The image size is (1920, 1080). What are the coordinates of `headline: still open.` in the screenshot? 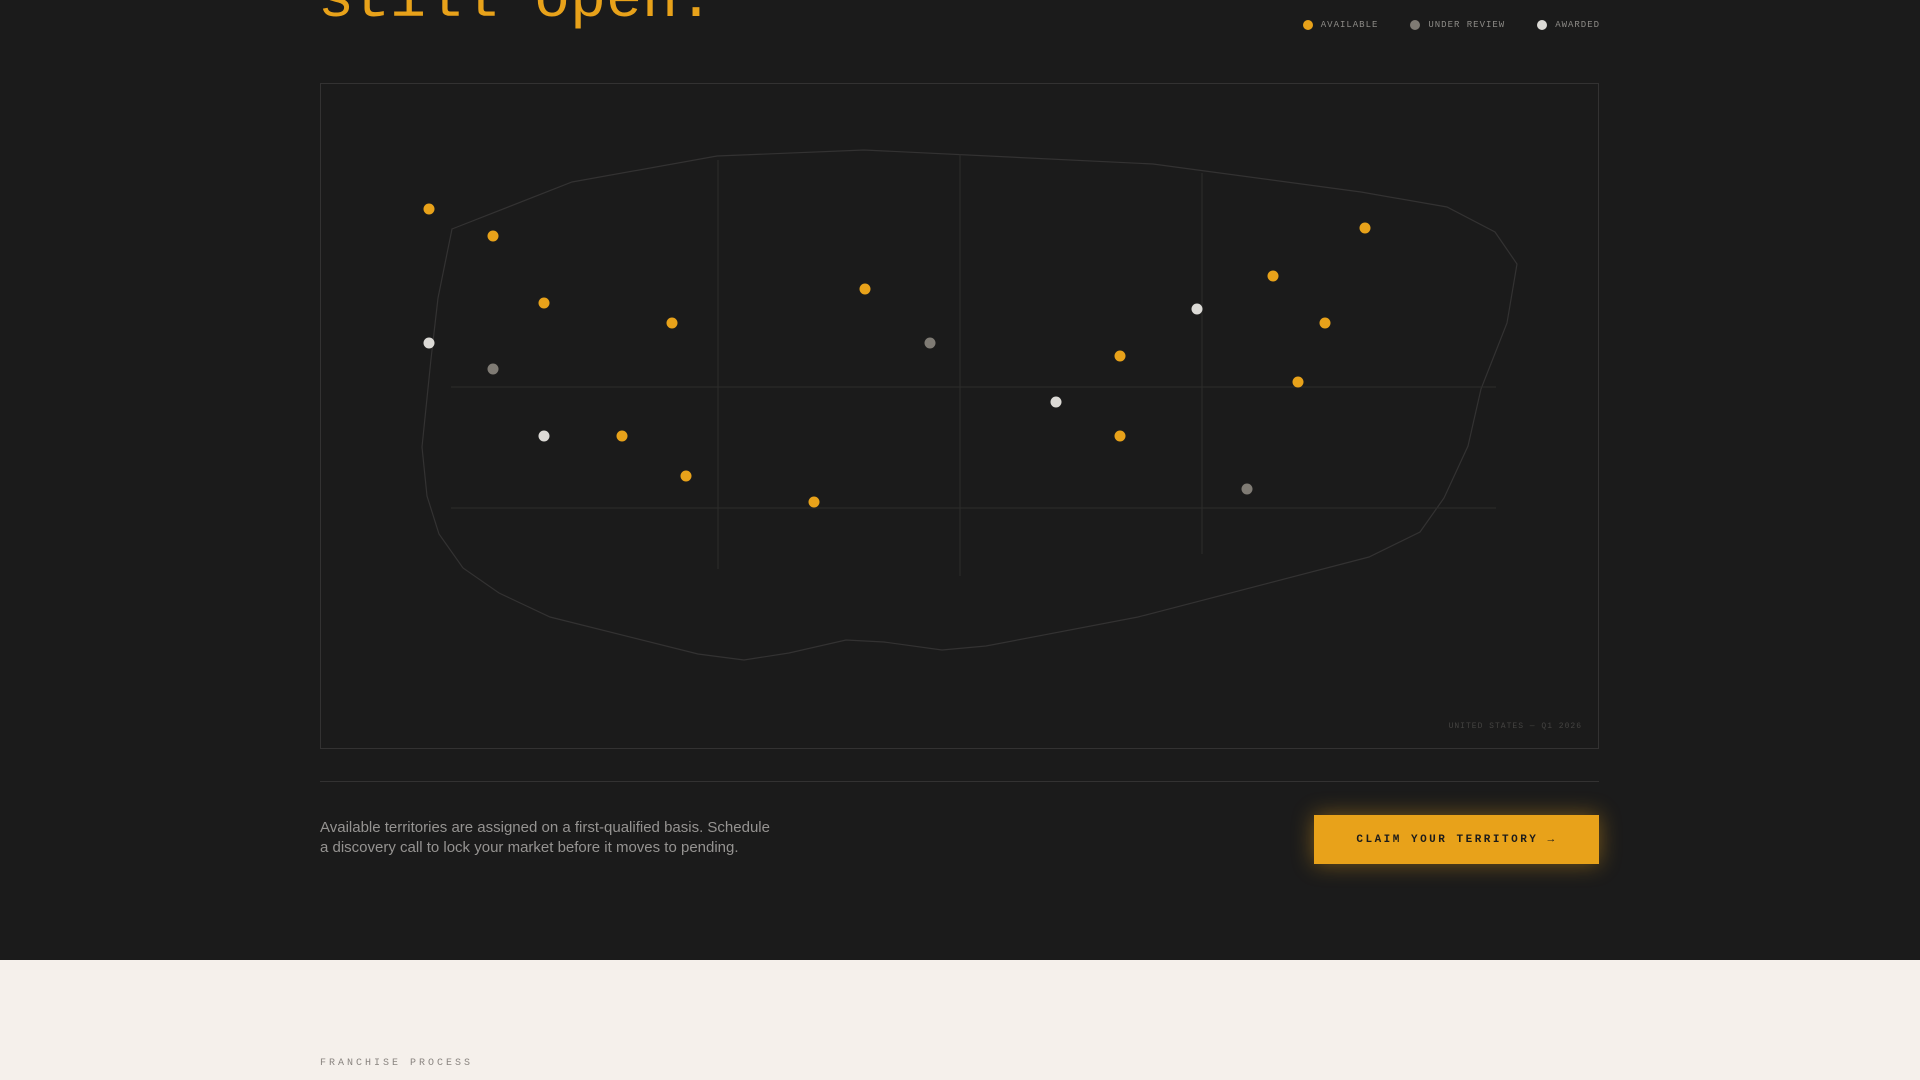 It's located at (516, 17).